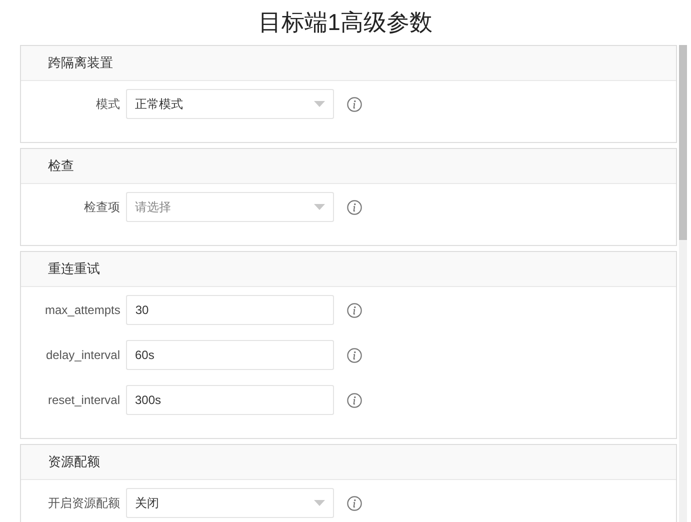  Describe the element at coordinates (683, 142) in the screenshot. I see `scrollbar-thumb` at that location.